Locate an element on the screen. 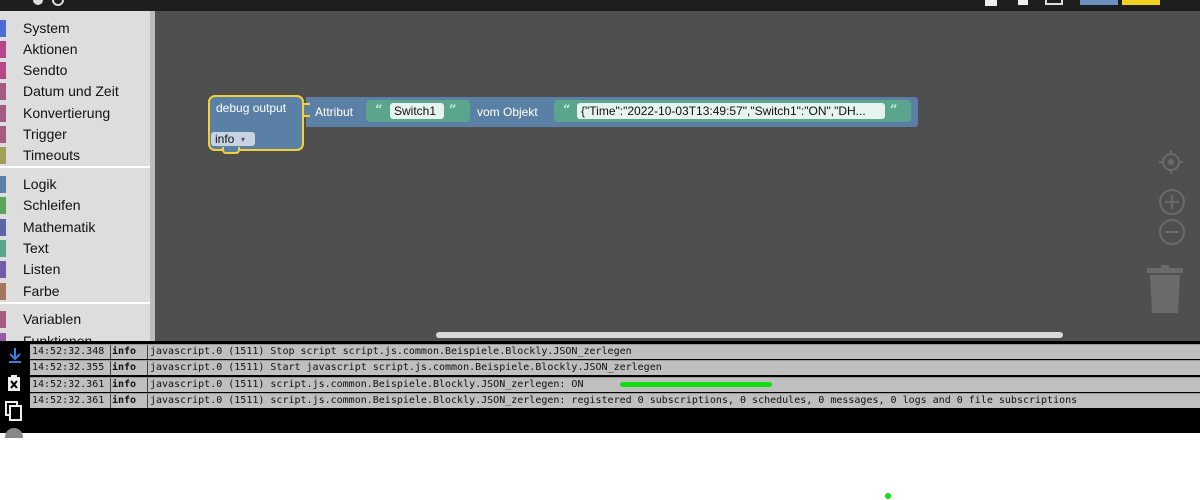 The width and height of the screenshot is (1200, 500). top-bar is located at coordinates (600, 5).